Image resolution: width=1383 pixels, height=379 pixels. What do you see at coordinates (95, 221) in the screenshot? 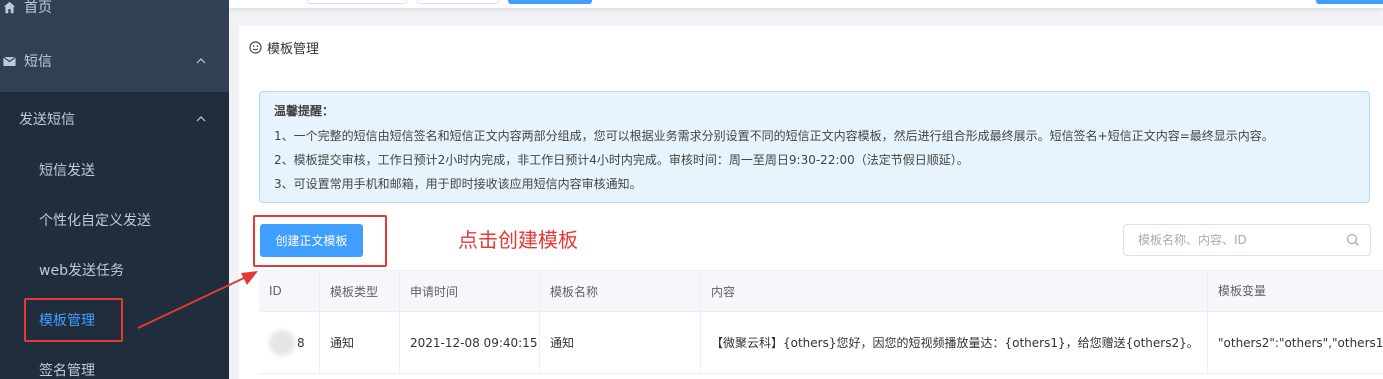
I see `sidebar-item-label: 个性化自定义发送` at bounding box center [95, 221].